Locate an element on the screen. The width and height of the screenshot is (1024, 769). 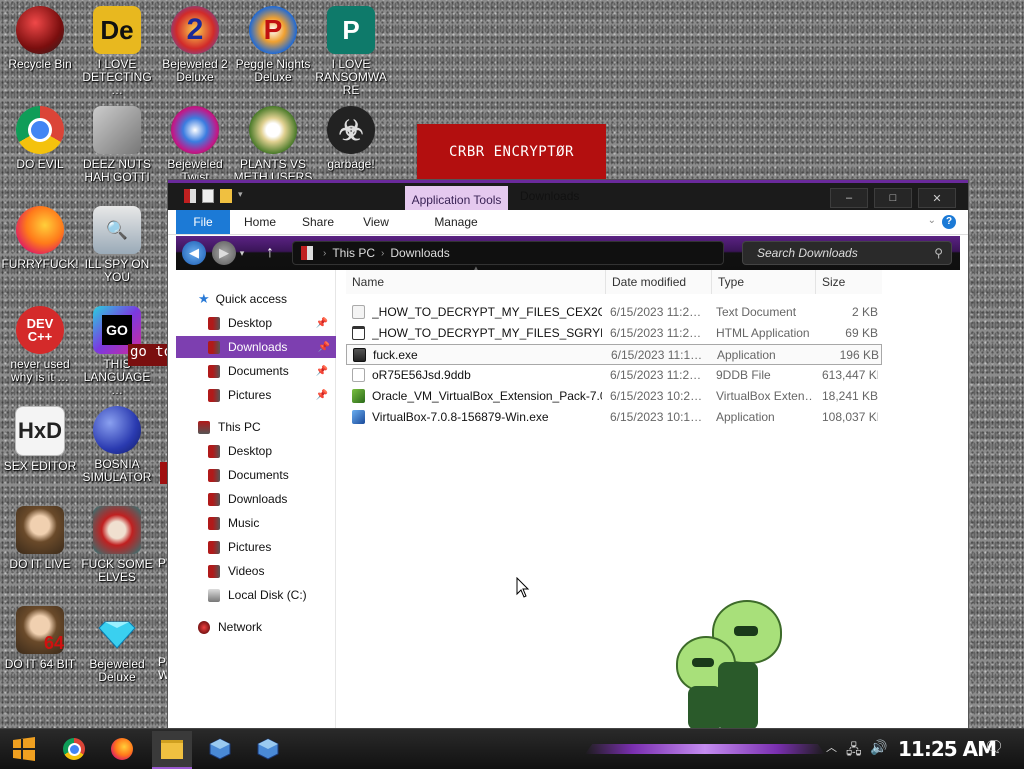
help-icon: ? is located at coordinates (949, 222).